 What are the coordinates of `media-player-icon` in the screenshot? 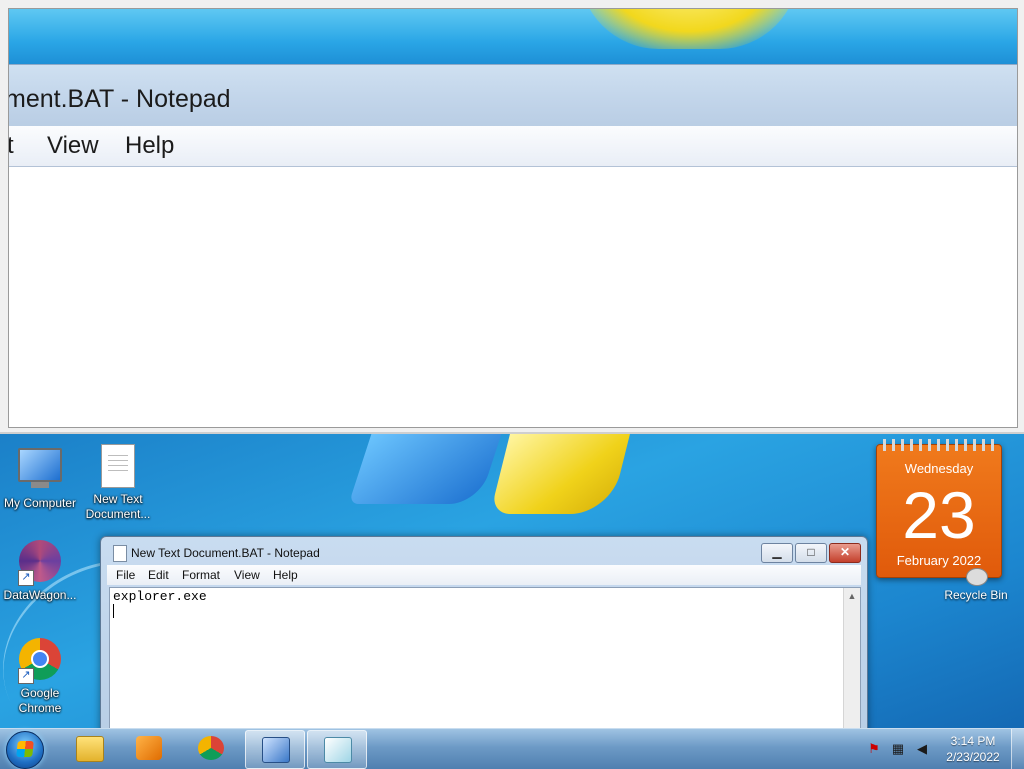 It's located at (149, 748).